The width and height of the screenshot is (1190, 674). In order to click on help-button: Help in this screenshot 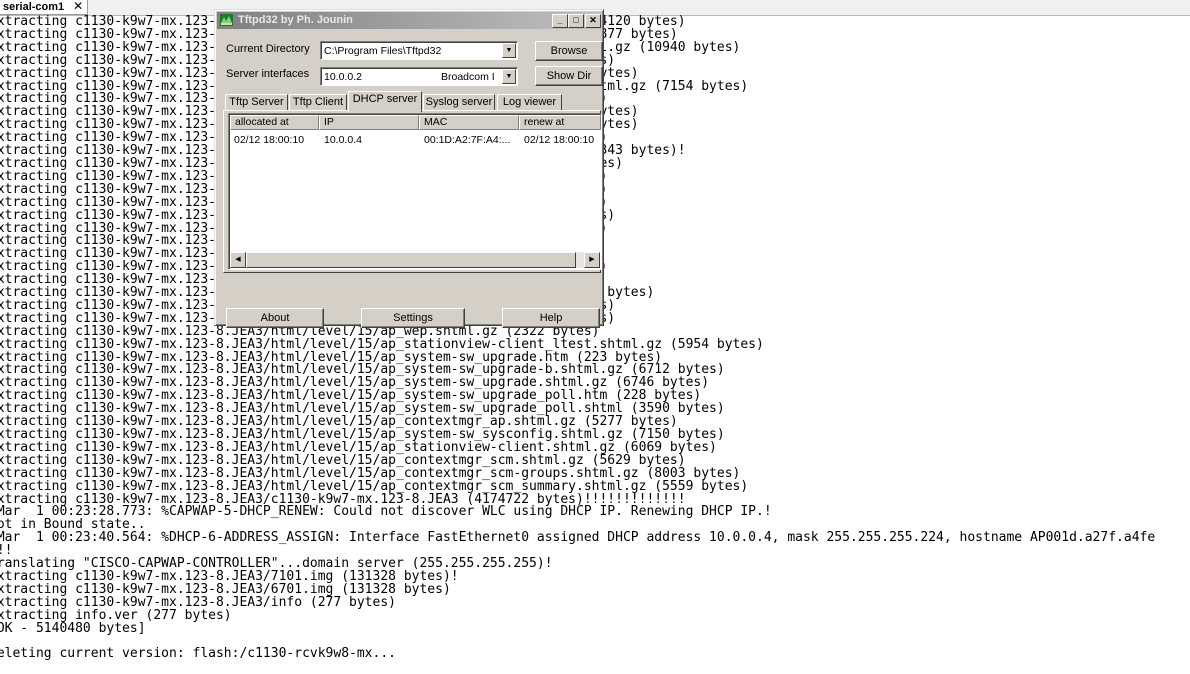, I will do `click(551, 318)`.